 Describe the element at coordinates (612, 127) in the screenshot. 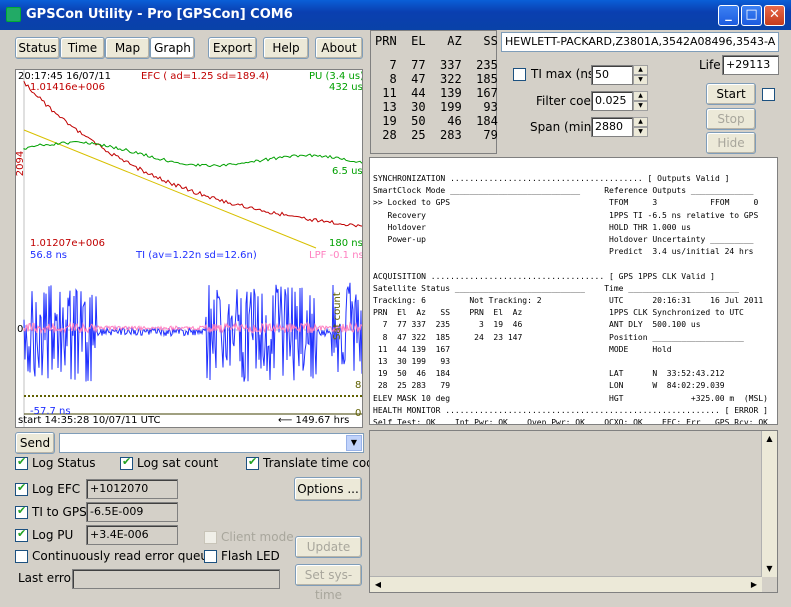

I see `span-input: 2880` at that location.